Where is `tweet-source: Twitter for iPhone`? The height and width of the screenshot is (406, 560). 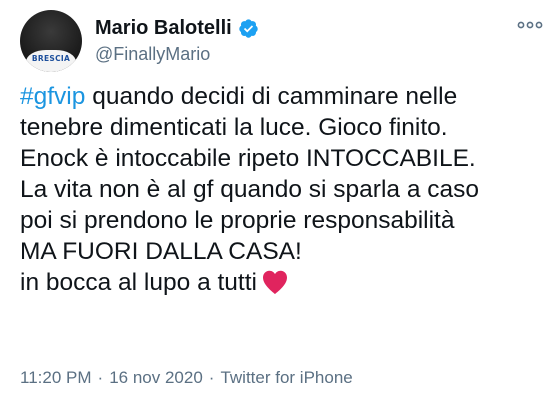 tweet-source: Twitter for iPhone is located at coordinates (286, 377).